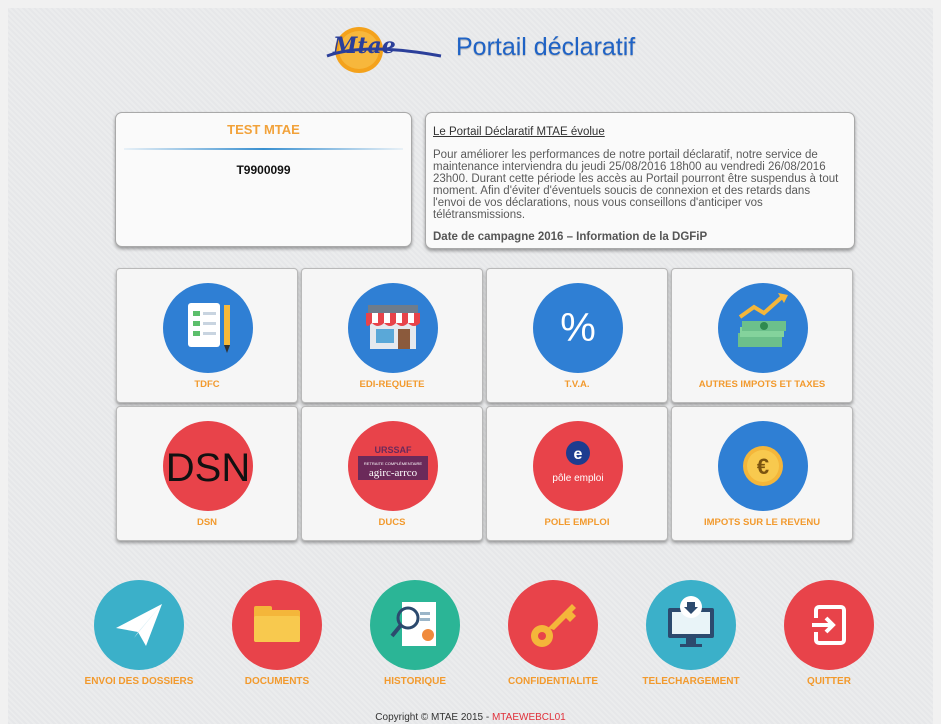  Describe the element at coordinates (578, 466) in the screenshot. I see `pole-emploi-logo-icon: e pôle emploi` at that location.